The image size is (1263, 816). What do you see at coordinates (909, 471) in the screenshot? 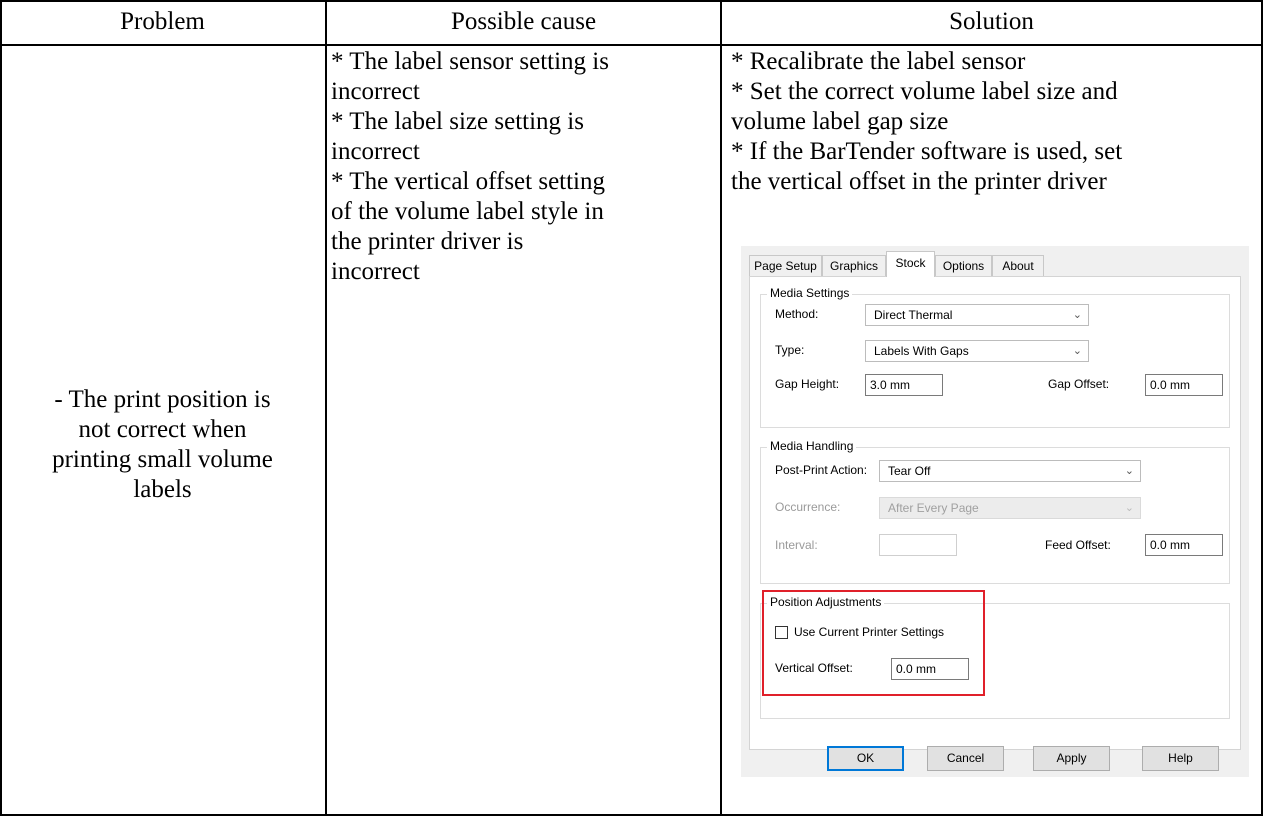
I see `post-print-action-value: Tear Off` at bounding box center [909, 471].